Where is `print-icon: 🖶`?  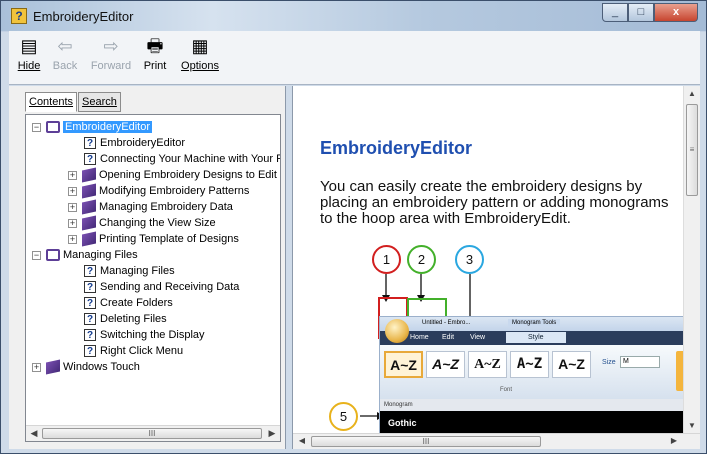 print-icon: 🖶 is located at coordinates (155, 46).